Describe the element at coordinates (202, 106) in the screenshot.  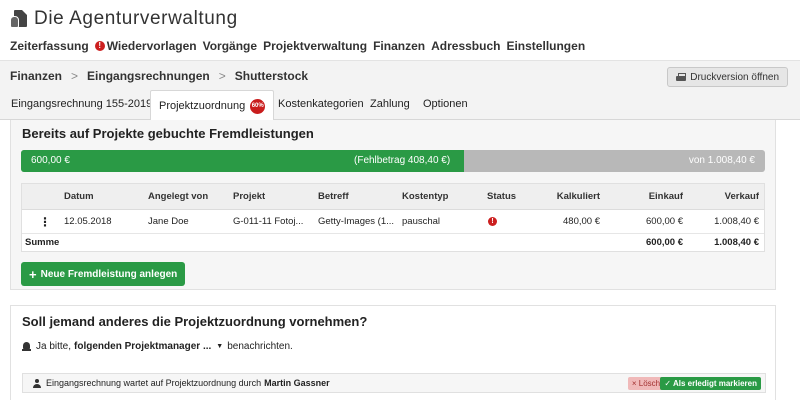
I see `tab-label: Projektzuordnung` at that location.